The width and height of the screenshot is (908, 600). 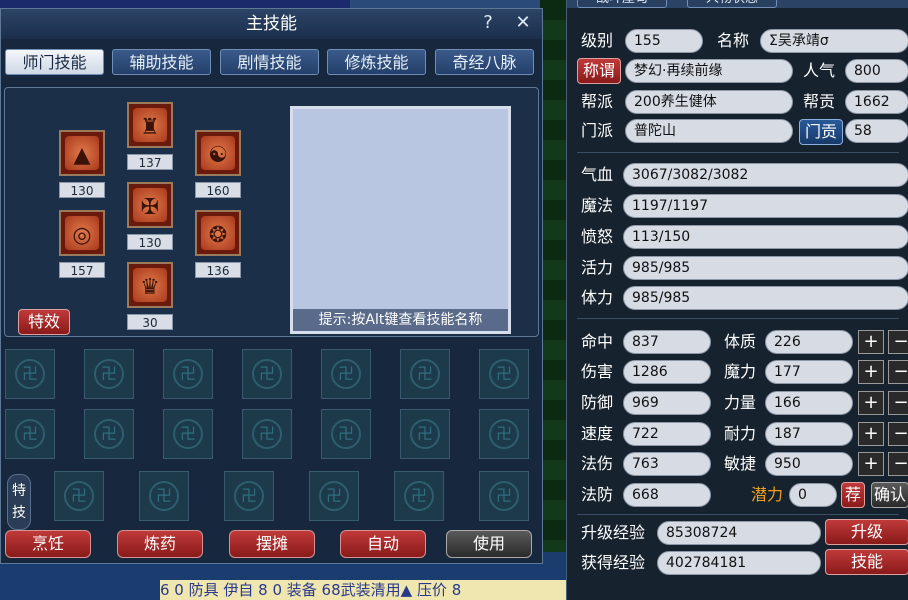 What do you see at coordinates (523, 23) in the screenshot?
I see `close-button: ✕` at bounding box center [523, 23].